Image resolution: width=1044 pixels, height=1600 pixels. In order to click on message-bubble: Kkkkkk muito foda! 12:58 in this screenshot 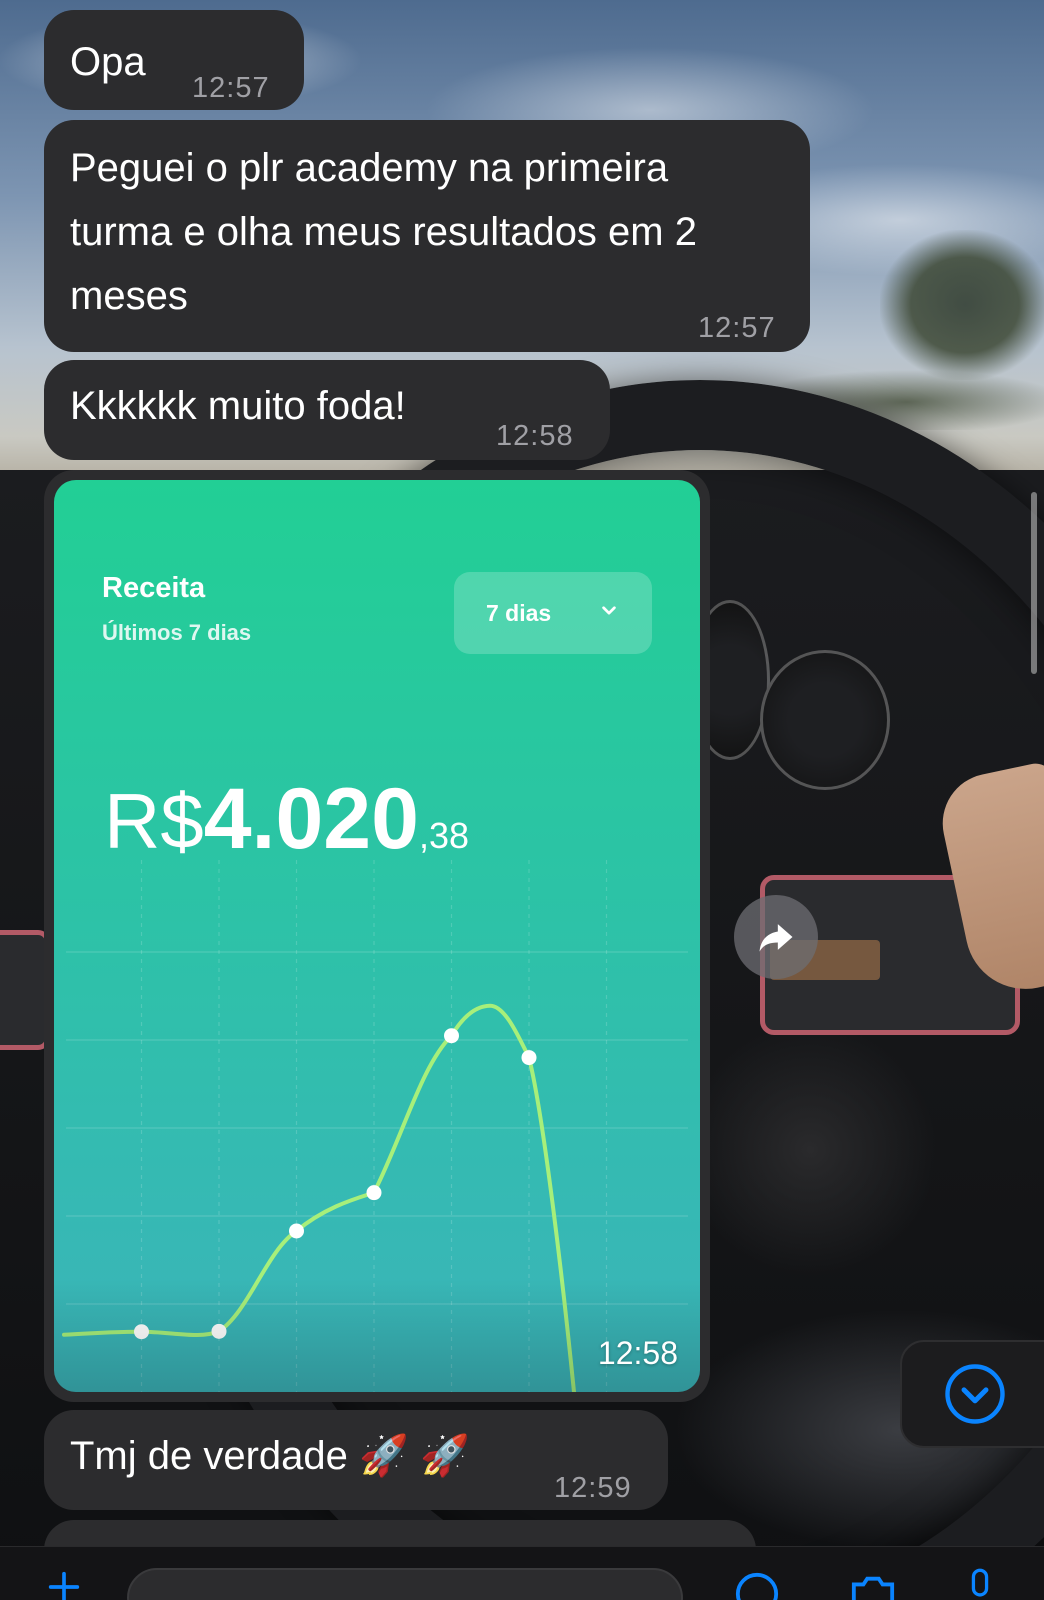, I will do `click(327, 410)`.